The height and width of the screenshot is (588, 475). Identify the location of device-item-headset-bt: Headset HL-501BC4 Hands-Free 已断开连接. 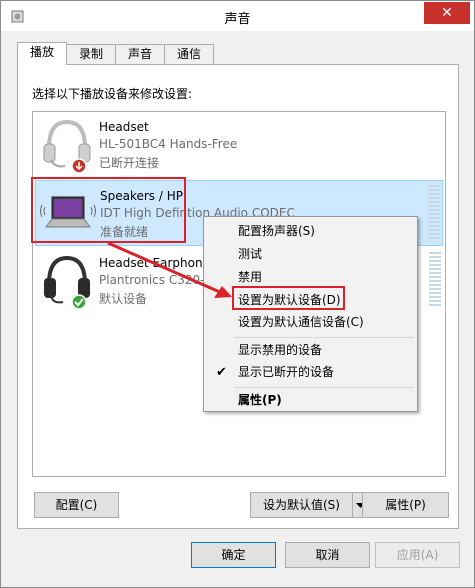
(239, 145).